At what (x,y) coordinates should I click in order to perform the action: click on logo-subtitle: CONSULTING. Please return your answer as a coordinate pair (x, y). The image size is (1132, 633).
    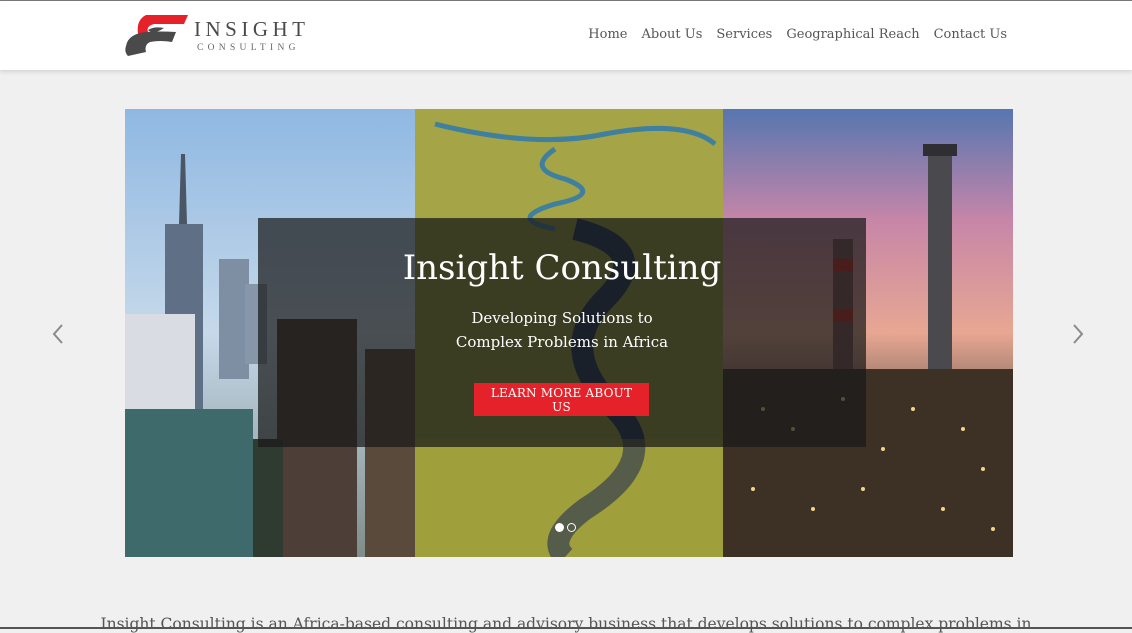
    Looking at the image, I should click on (248, 48).